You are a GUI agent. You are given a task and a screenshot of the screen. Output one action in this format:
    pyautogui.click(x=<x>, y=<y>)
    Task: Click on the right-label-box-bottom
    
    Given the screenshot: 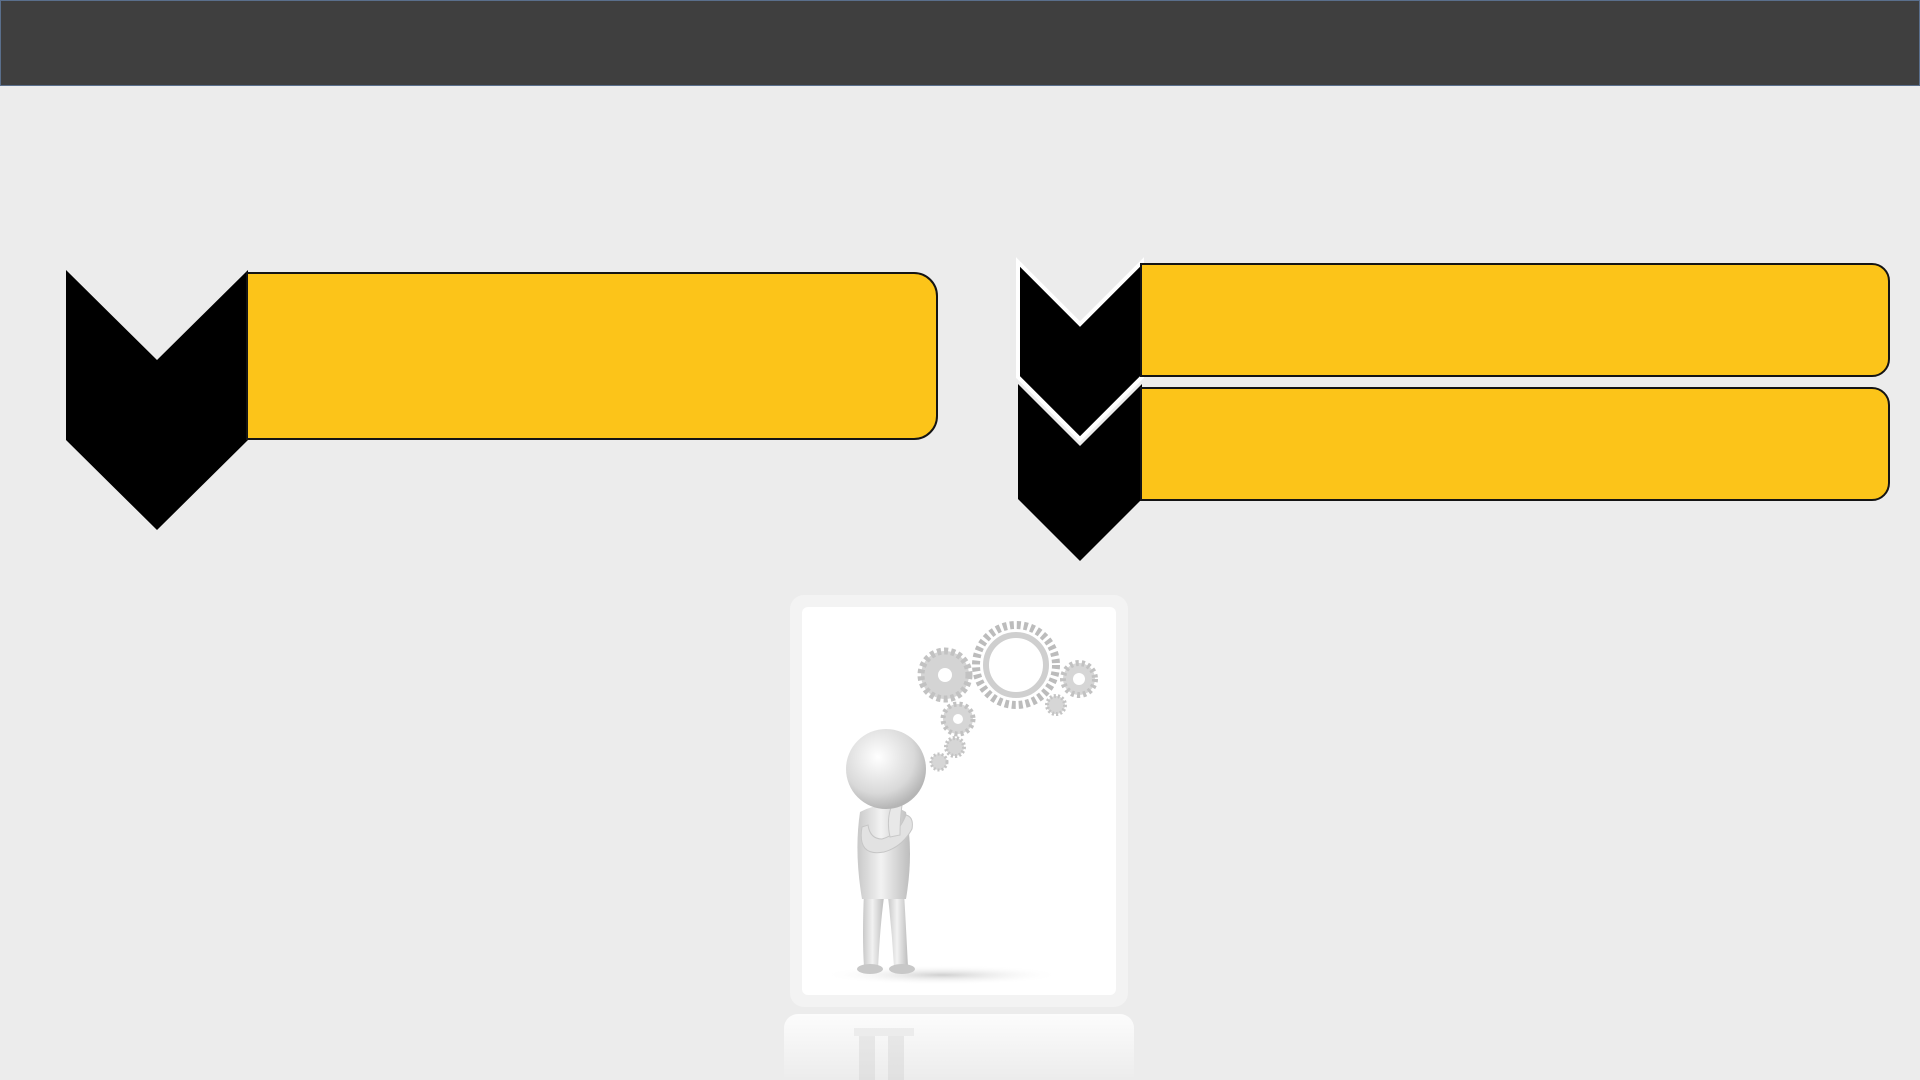 What is the action you would take?
    pyautogui.click(x=1515, y=444)
    